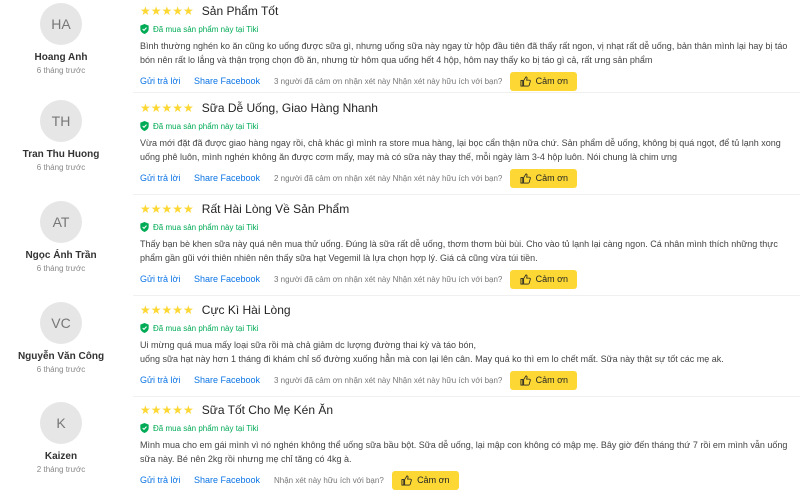  Describe the element at coordinates (61, 423) in the screenshot. I see `avatar: K` at that location.